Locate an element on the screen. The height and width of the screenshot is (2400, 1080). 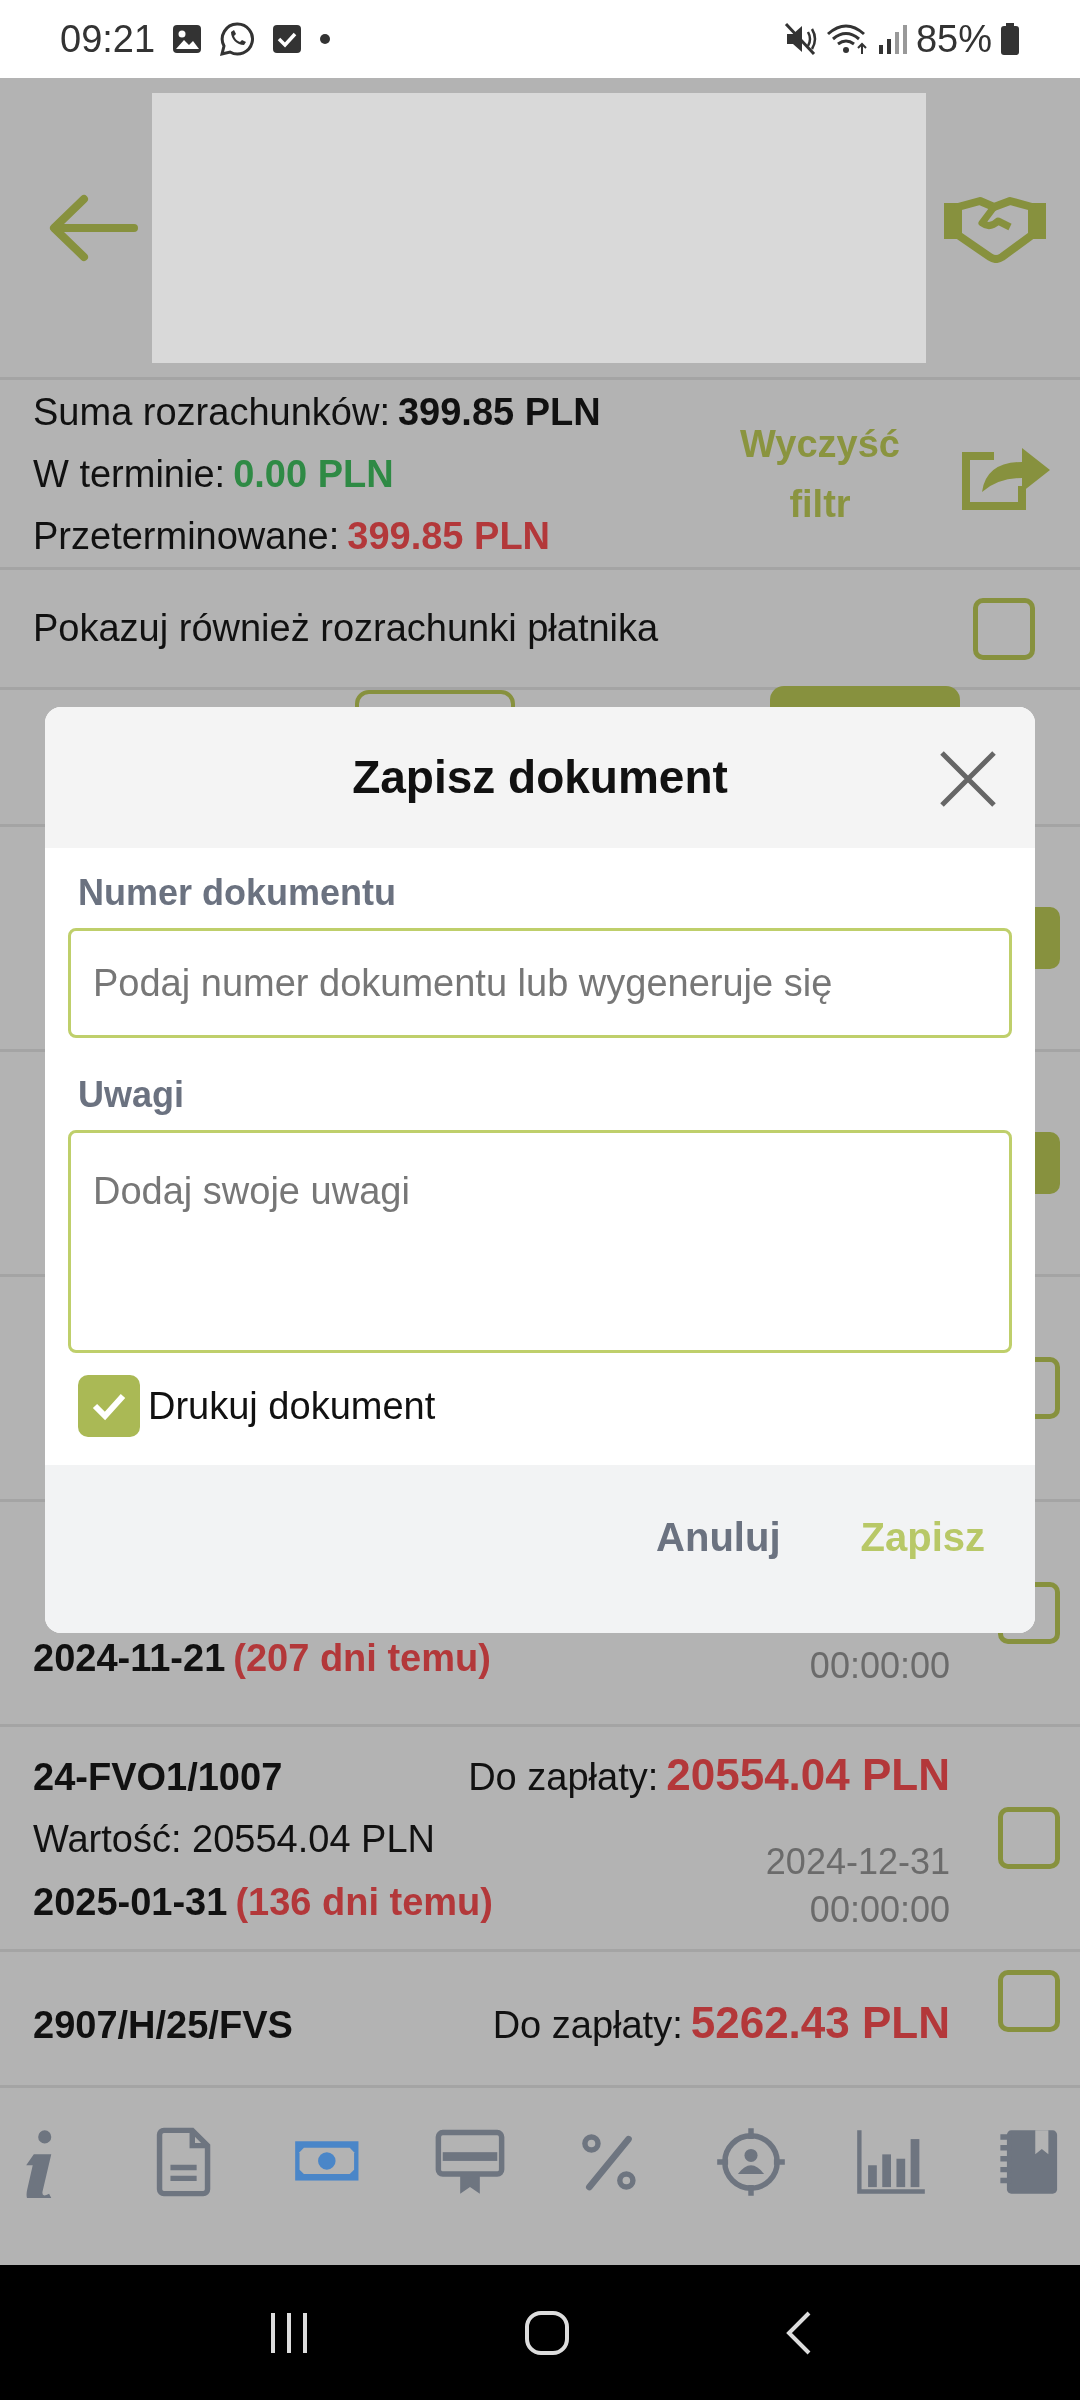
check-icon is located at coordinates (109, 1406).